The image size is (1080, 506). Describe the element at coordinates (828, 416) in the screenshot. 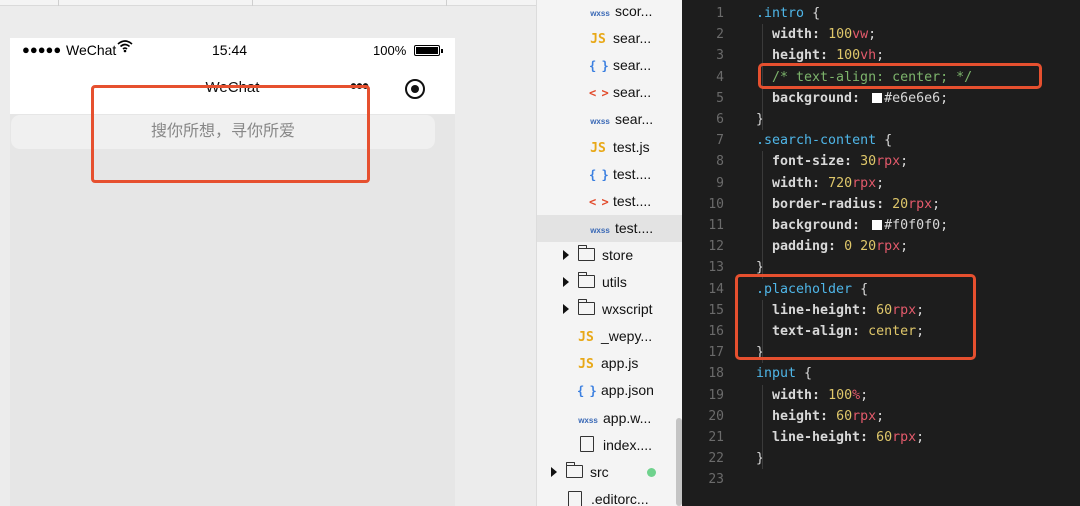

I see `code-line: height: 60rpx;` at that location.